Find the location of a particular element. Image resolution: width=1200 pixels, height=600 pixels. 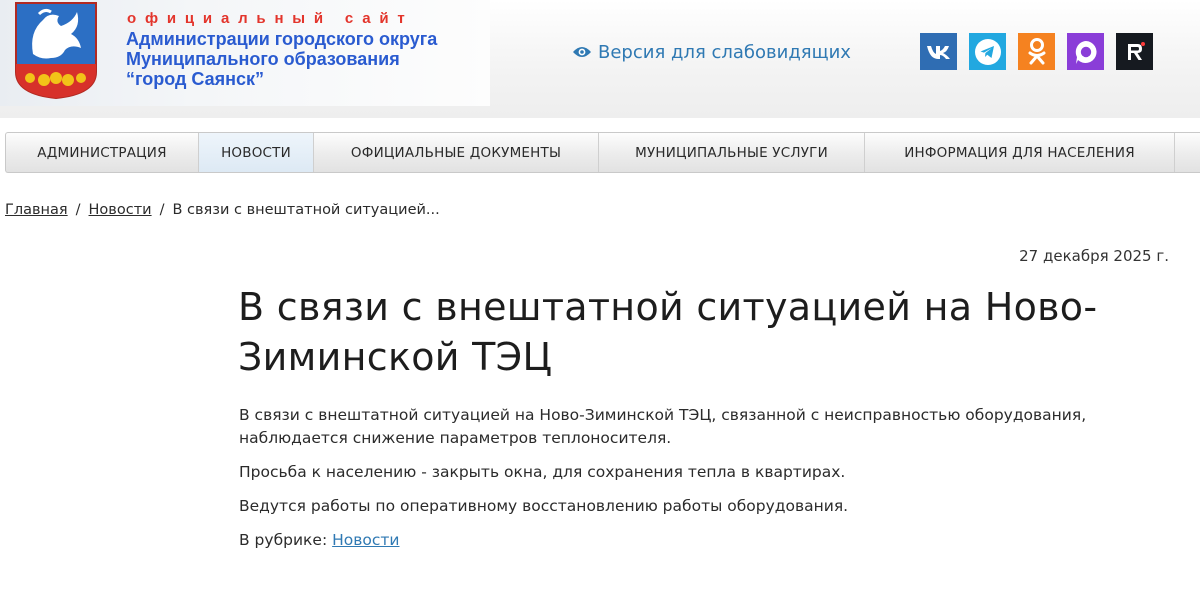

vk-icon is located at coordinates (938, 51).